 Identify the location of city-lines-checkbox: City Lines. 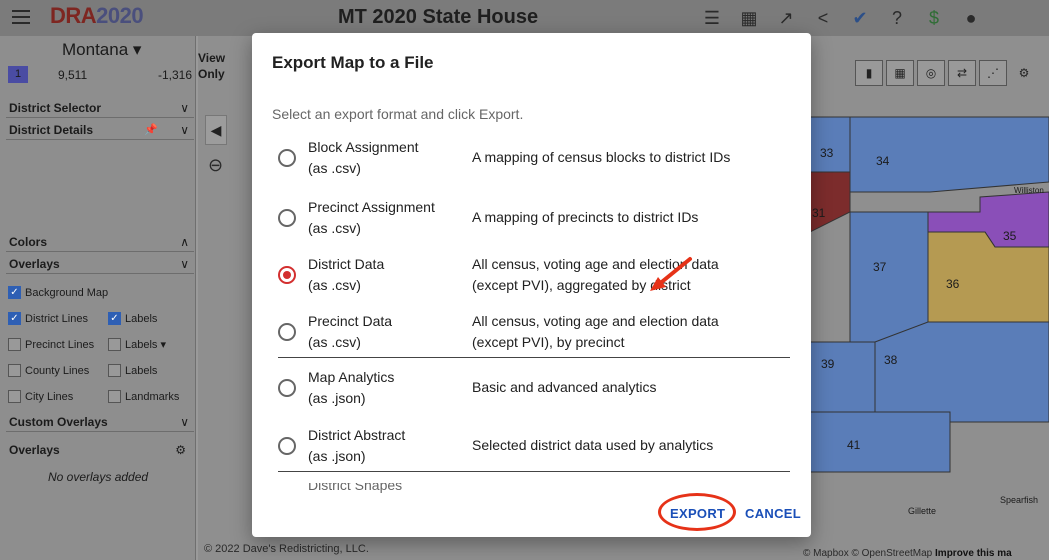
(40, 396).